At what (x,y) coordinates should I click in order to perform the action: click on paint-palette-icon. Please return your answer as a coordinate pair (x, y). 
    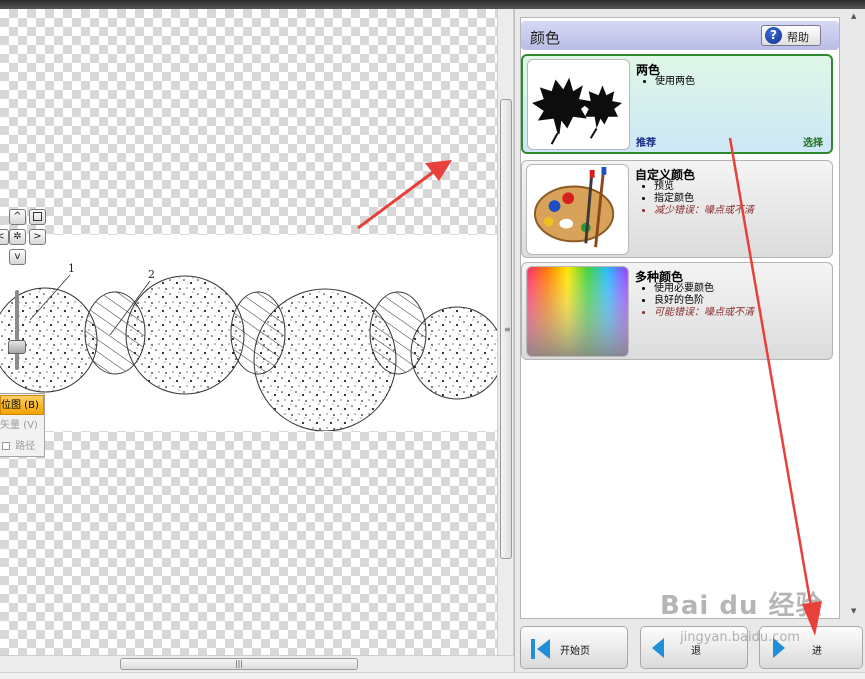
    Looking at the image, I should click on (574, 207).